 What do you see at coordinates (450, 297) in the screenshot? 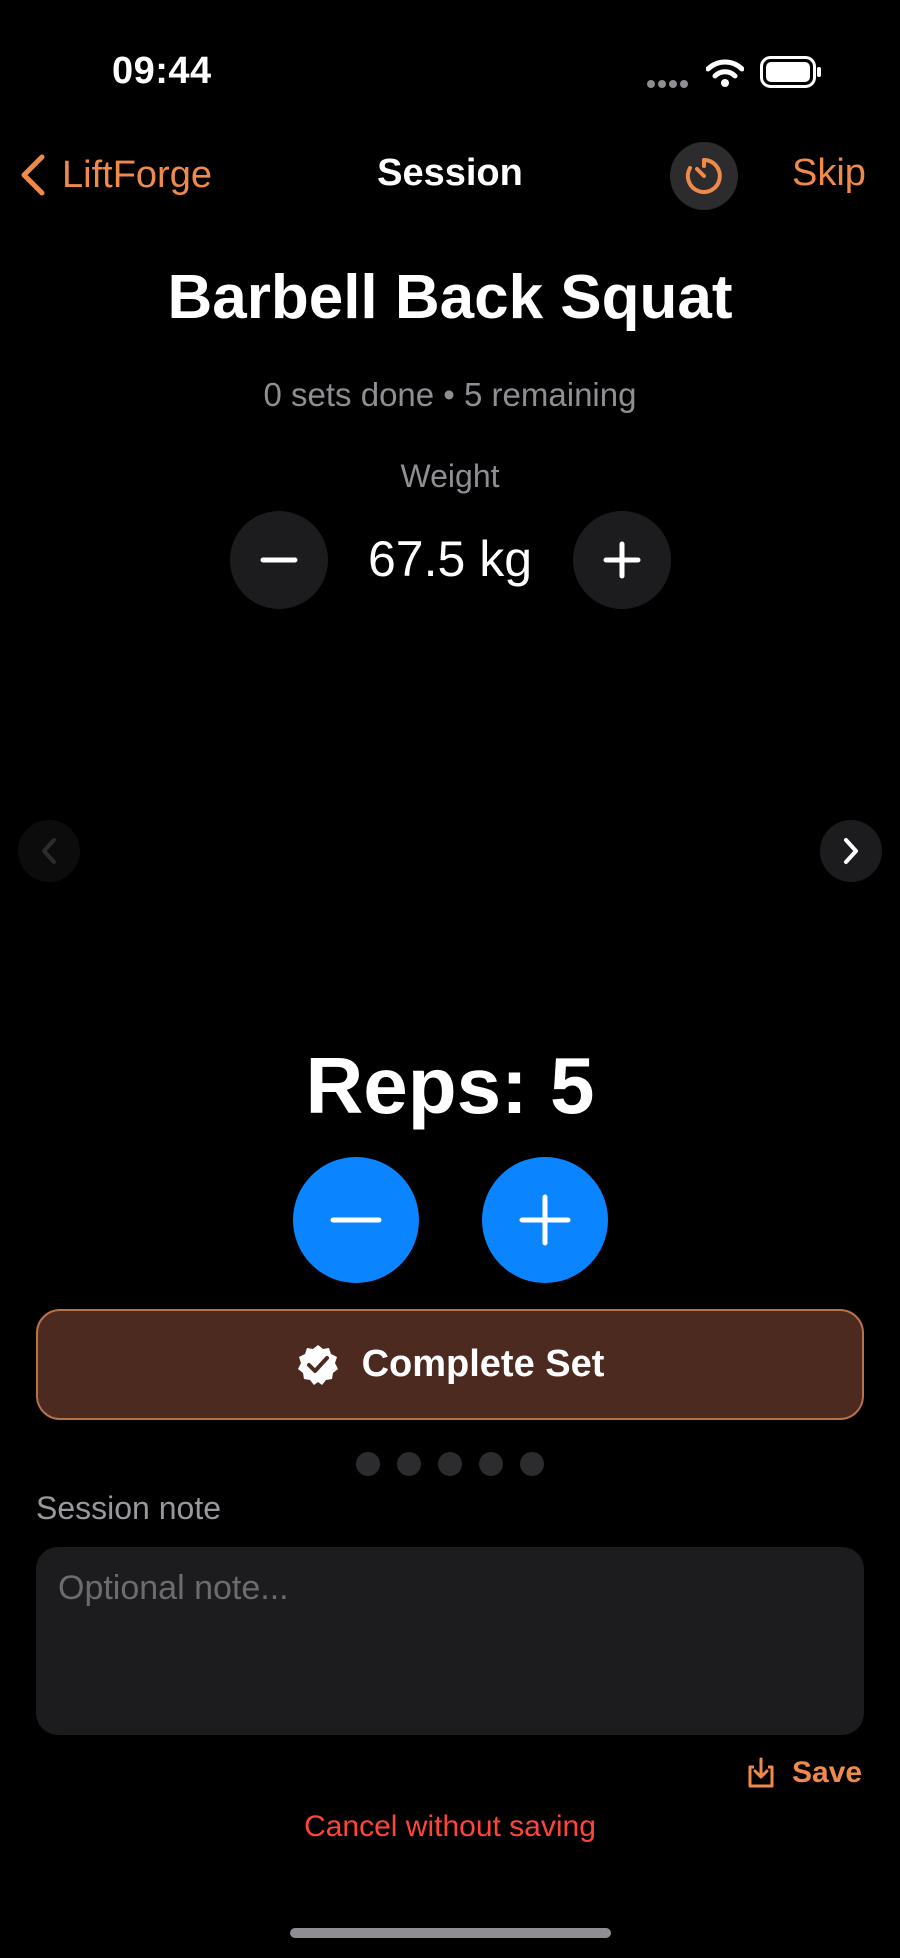
I see `exercise-title: Barbell Back Squat` at bounding box center [450, 297].